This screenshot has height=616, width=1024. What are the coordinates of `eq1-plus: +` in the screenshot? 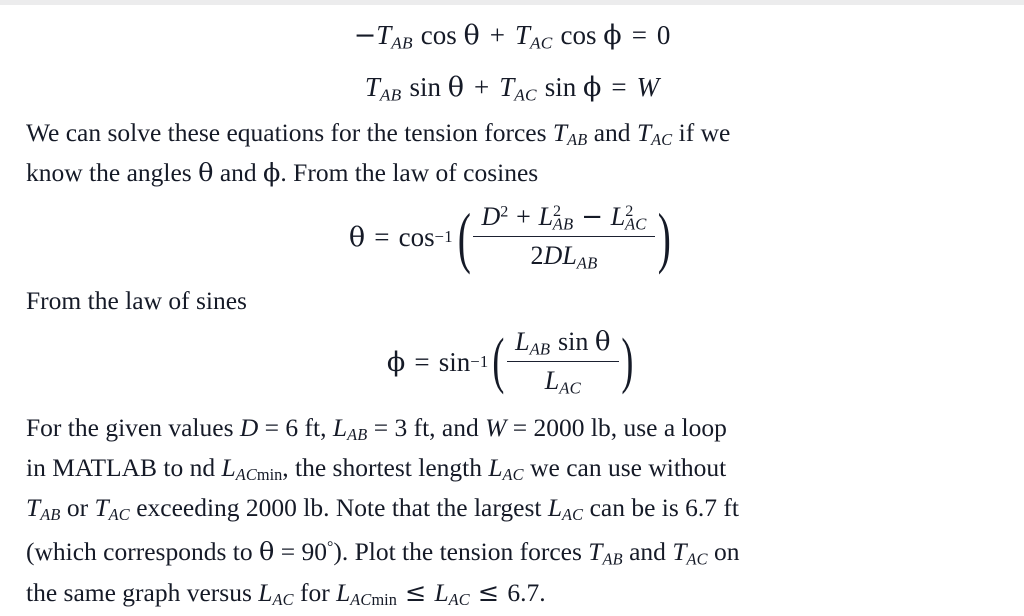 It's located at (497, 35).